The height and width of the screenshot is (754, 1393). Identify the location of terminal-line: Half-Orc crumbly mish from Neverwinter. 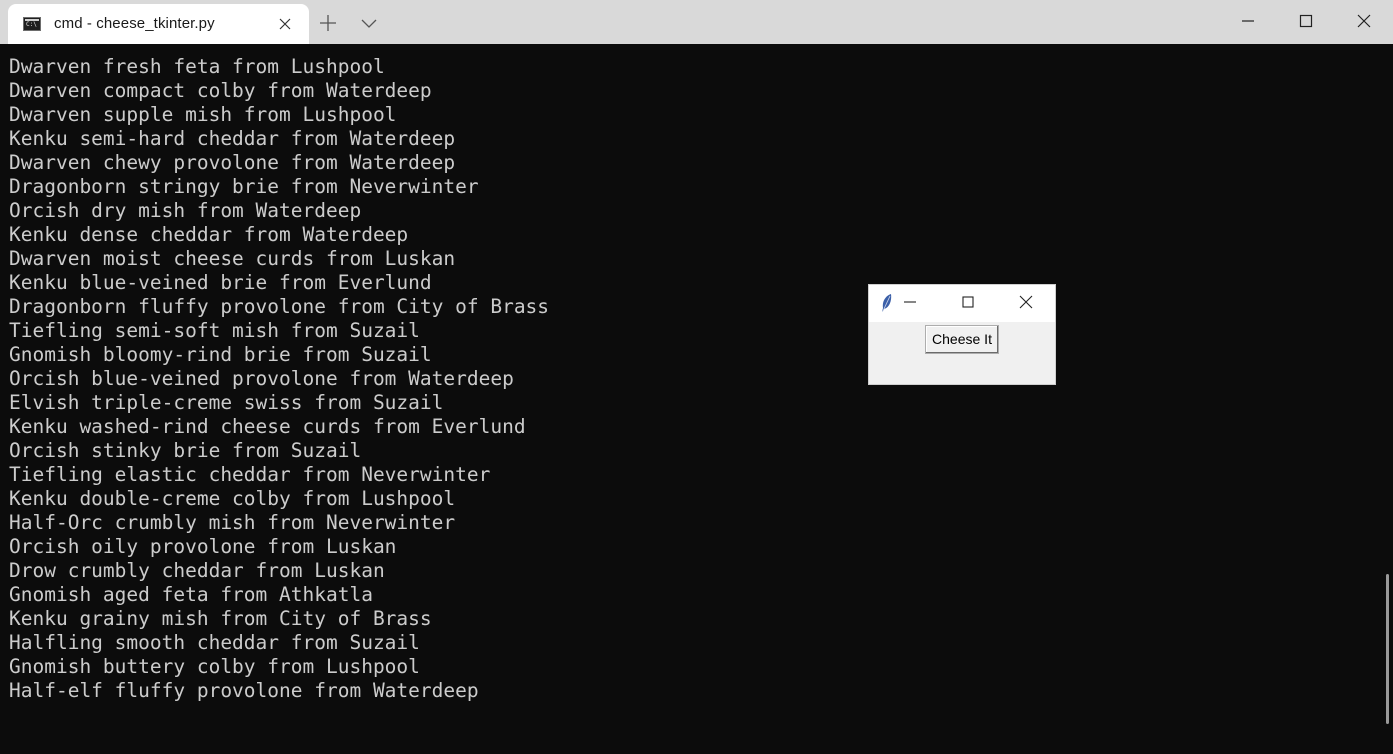
(232, 522).